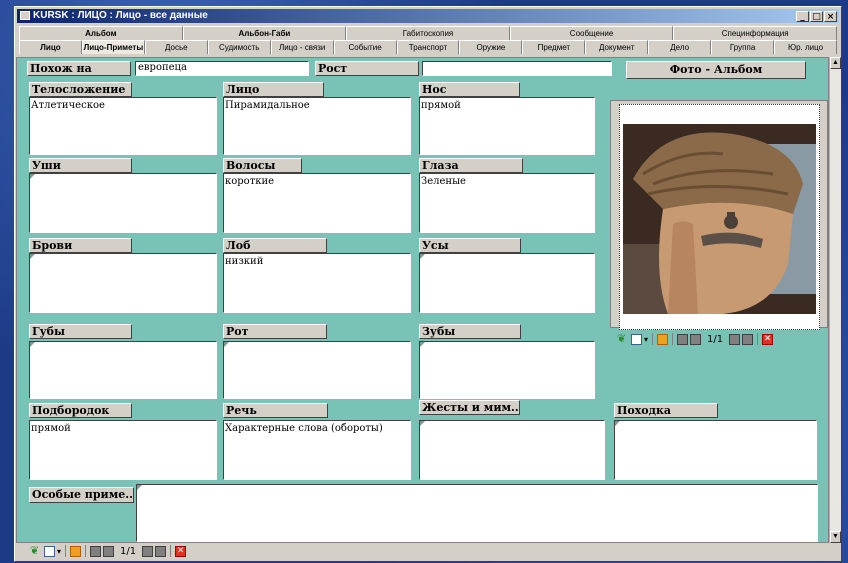  I want to click on litso-field: Пирамидальное, so click(317, 126).